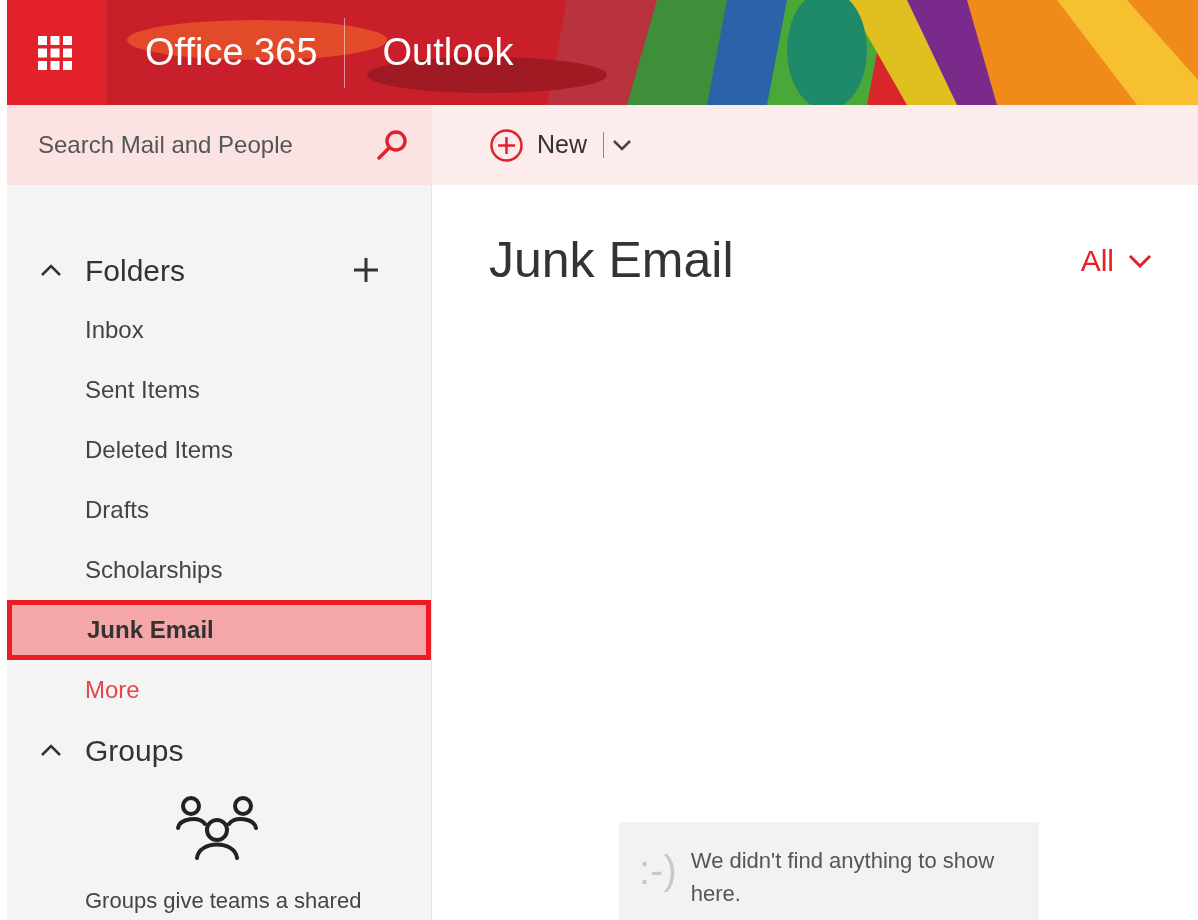  Describe the element at coordinates (392, 145) in the screenshot. I see `search-icon` at that location.